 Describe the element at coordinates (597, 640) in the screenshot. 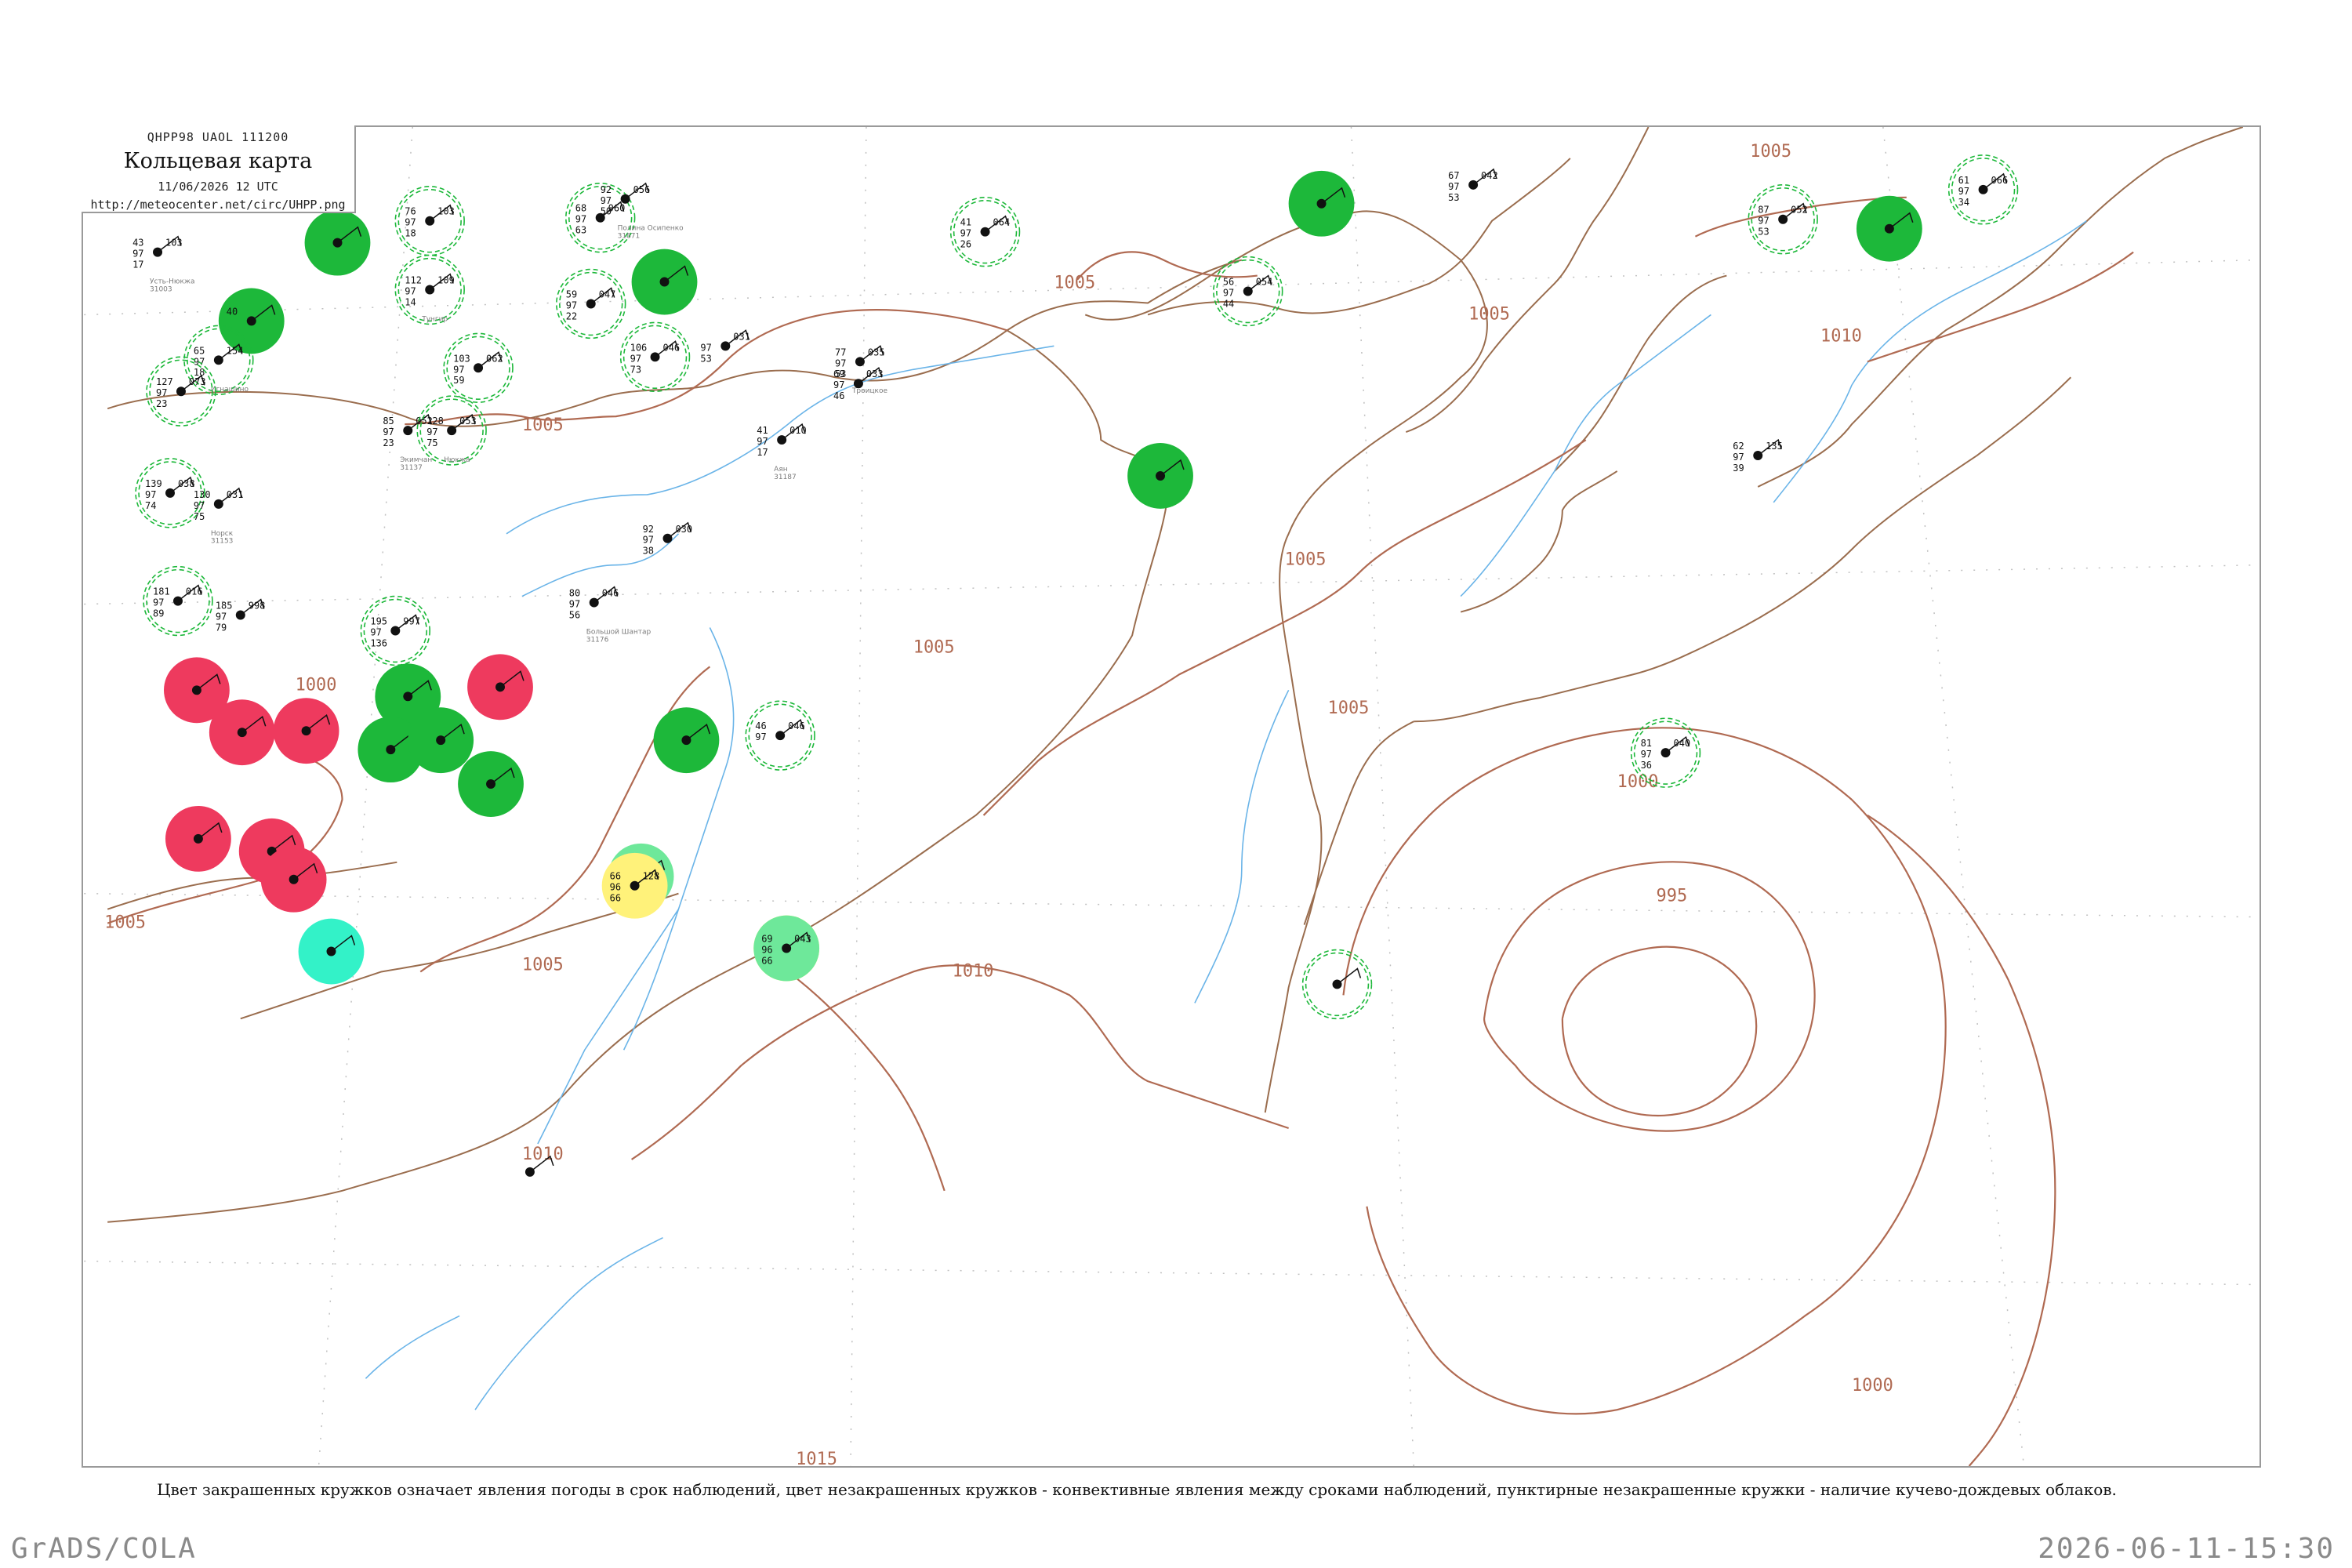

I see `station-id: 31176` at that location.